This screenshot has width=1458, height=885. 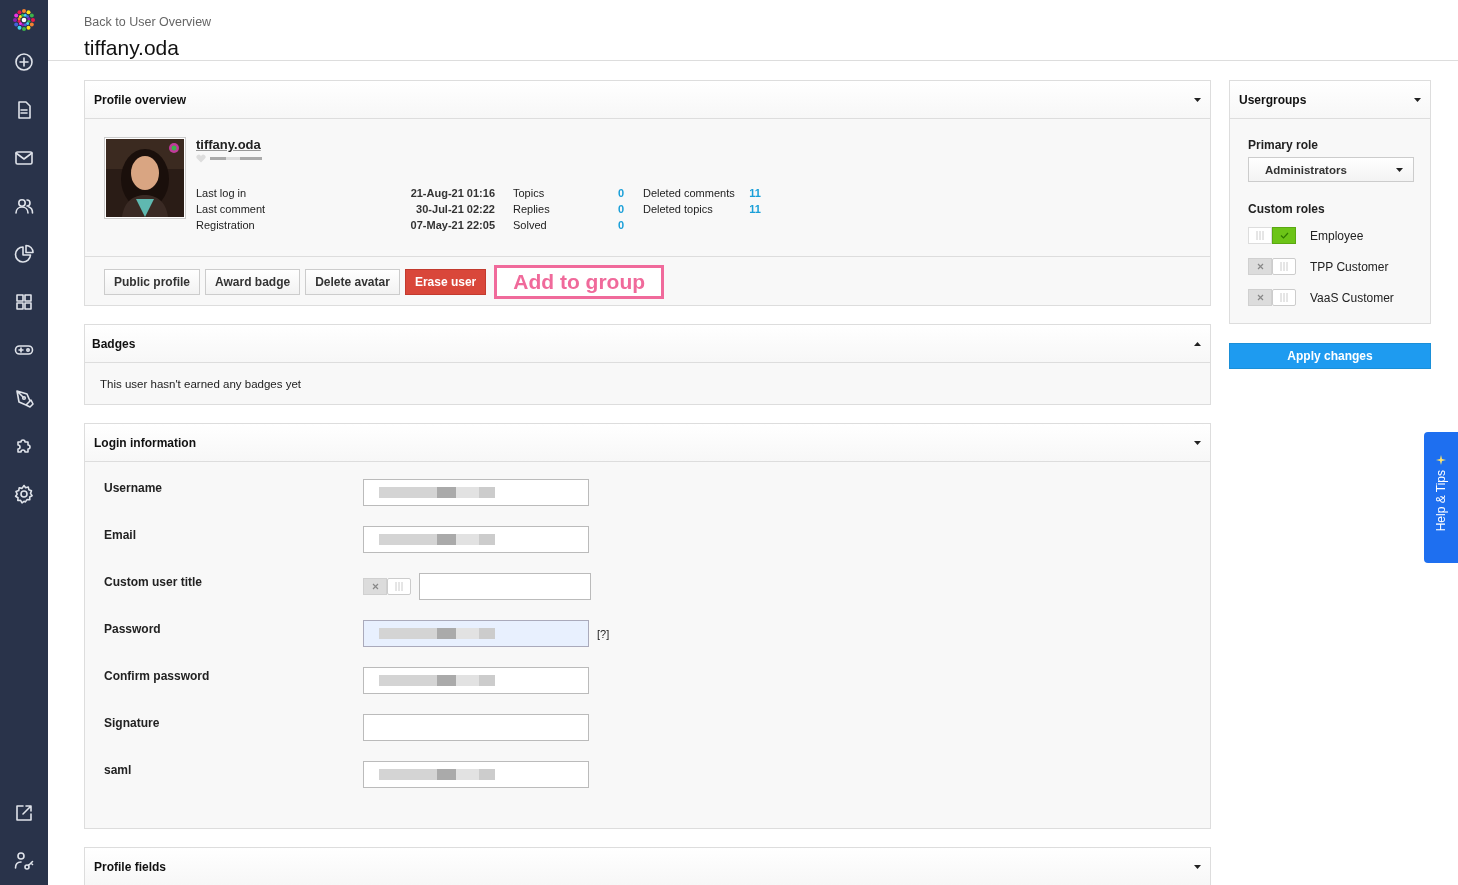 I want to click on erase-button: Erase user, so click(x=445, y=282).